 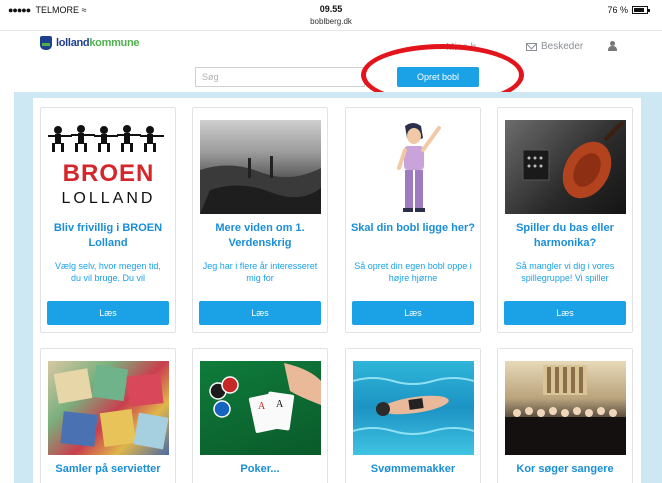 I want to click on mail-icon, so click(x=531, y=46).